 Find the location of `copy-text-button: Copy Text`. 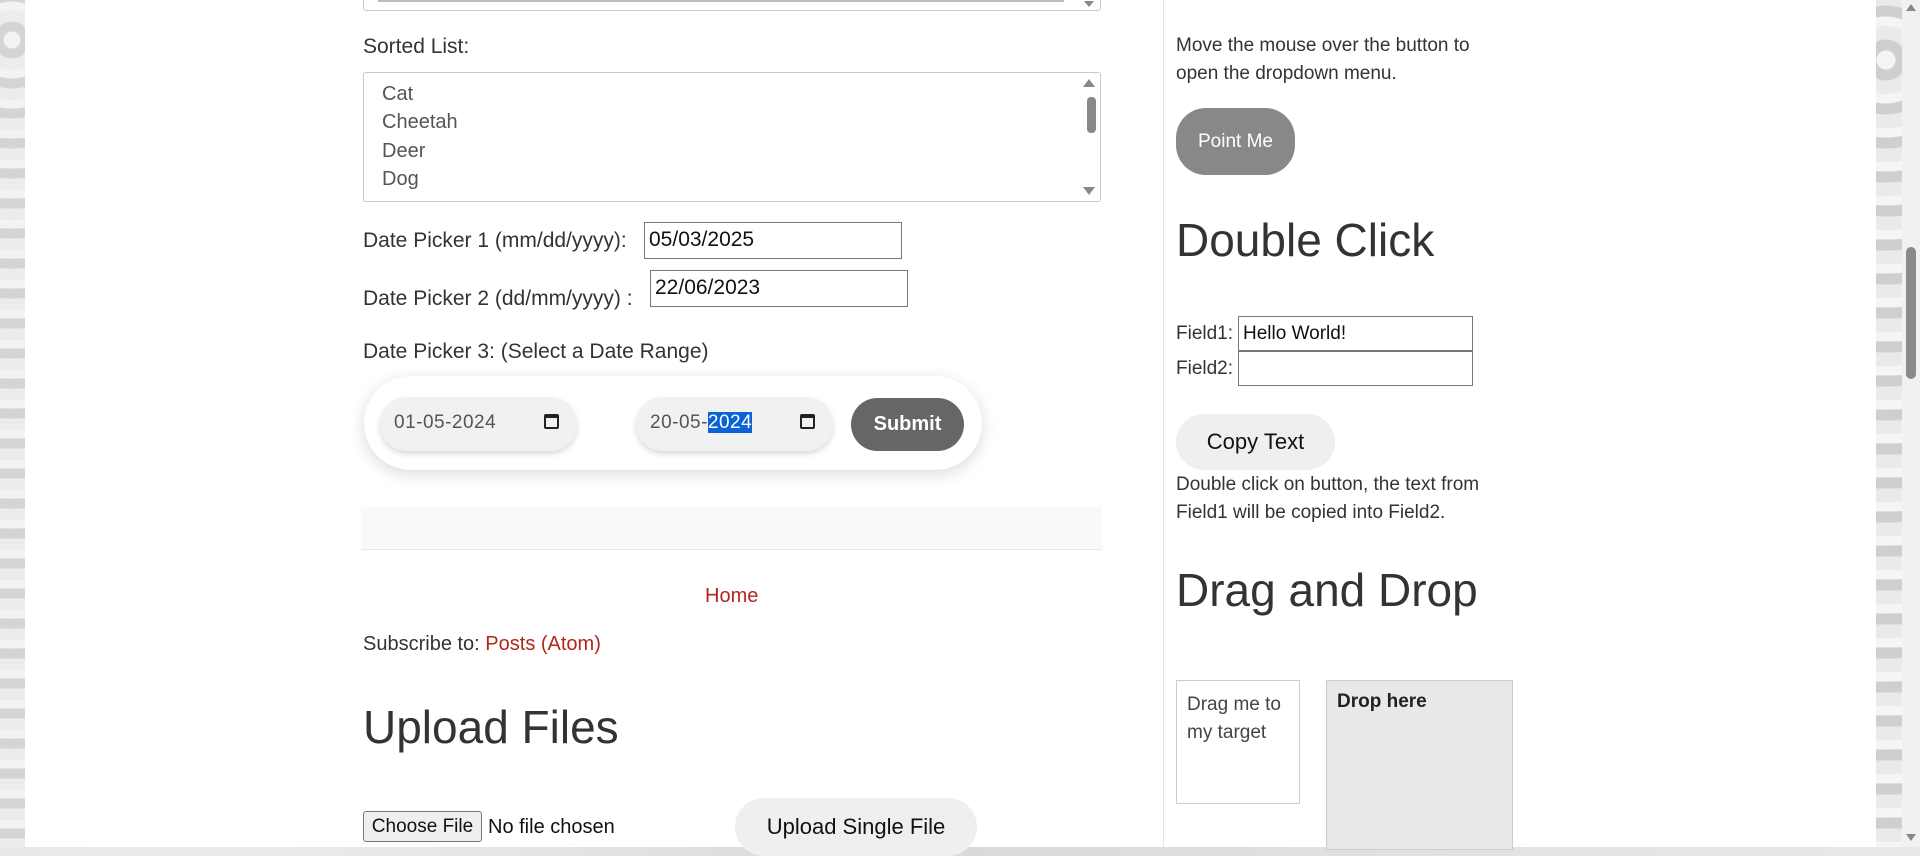

copy-text-button: Copy Text is located at coordinates (1255, 442).